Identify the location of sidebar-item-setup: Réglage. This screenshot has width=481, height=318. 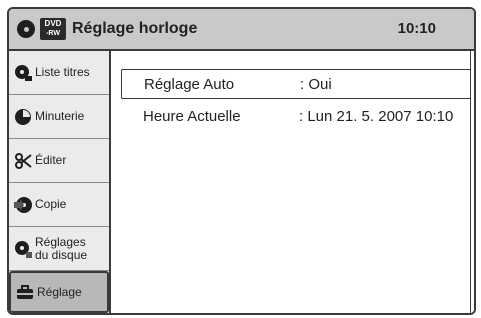
(59, 292).